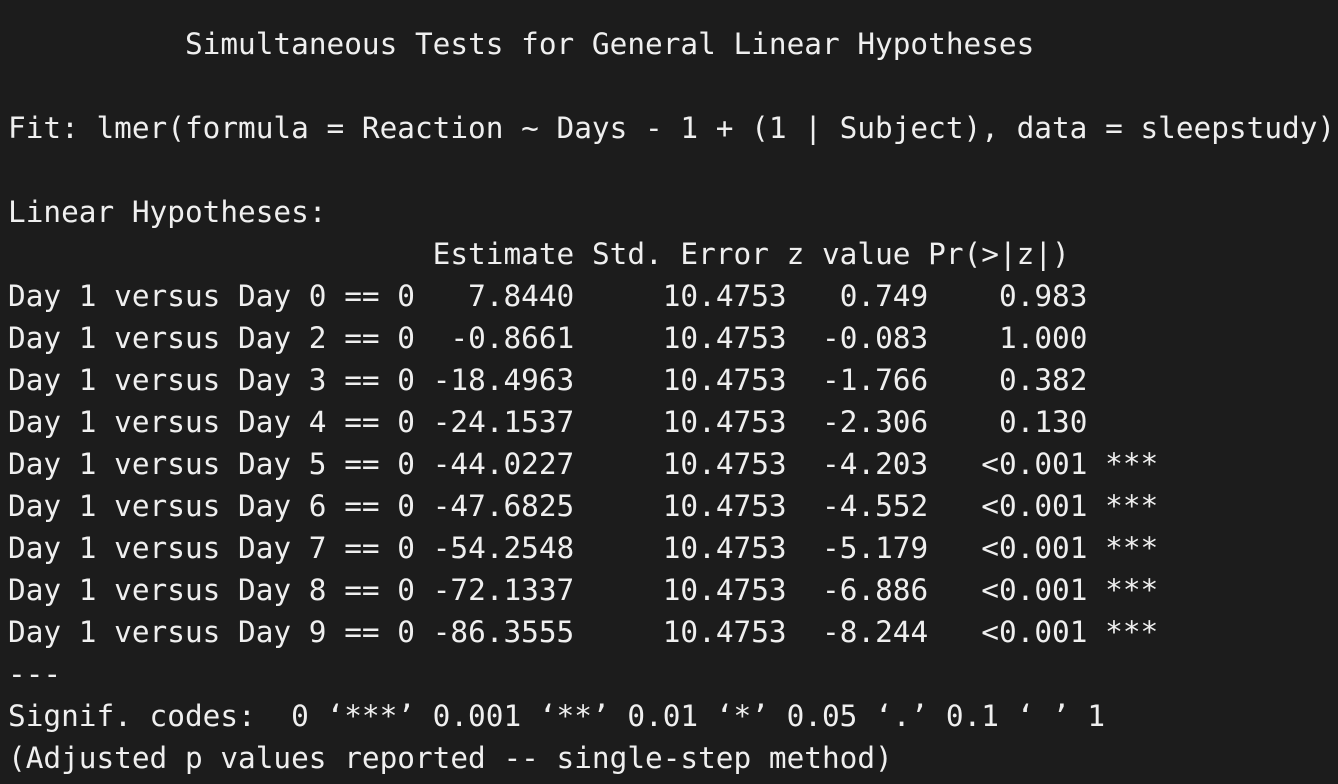 The height and width of the screenshot is (784, 1338). What do you see at coordinates (680, 254) in the screenshot?
I see `header-std-error: Std. Error` at bounding box center [680, 254].